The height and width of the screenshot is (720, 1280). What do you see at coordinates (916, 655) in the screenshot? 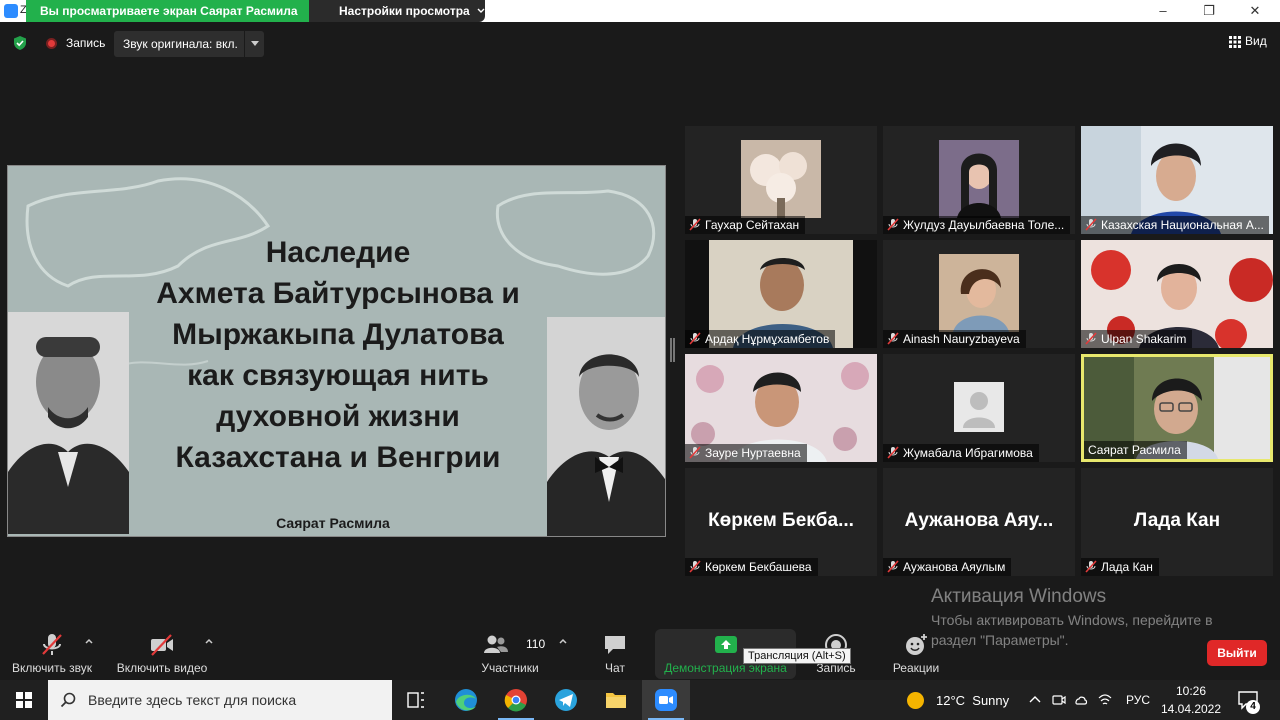
I see `reactions-button: Реакции` at bounding box center [916, 655].